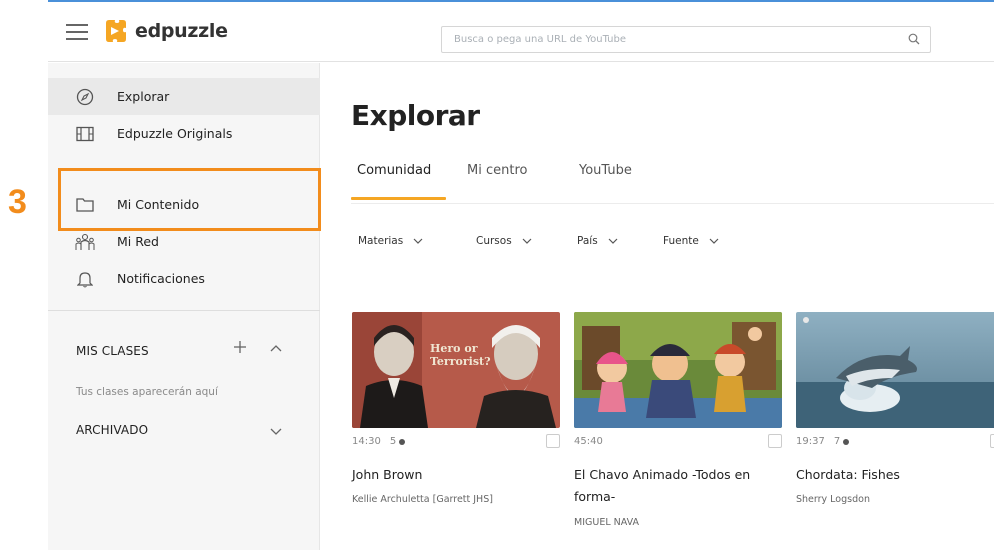  Describe the element at coordinates (184, 310) in the screenshot. I see `sidebar-divider` at that location.